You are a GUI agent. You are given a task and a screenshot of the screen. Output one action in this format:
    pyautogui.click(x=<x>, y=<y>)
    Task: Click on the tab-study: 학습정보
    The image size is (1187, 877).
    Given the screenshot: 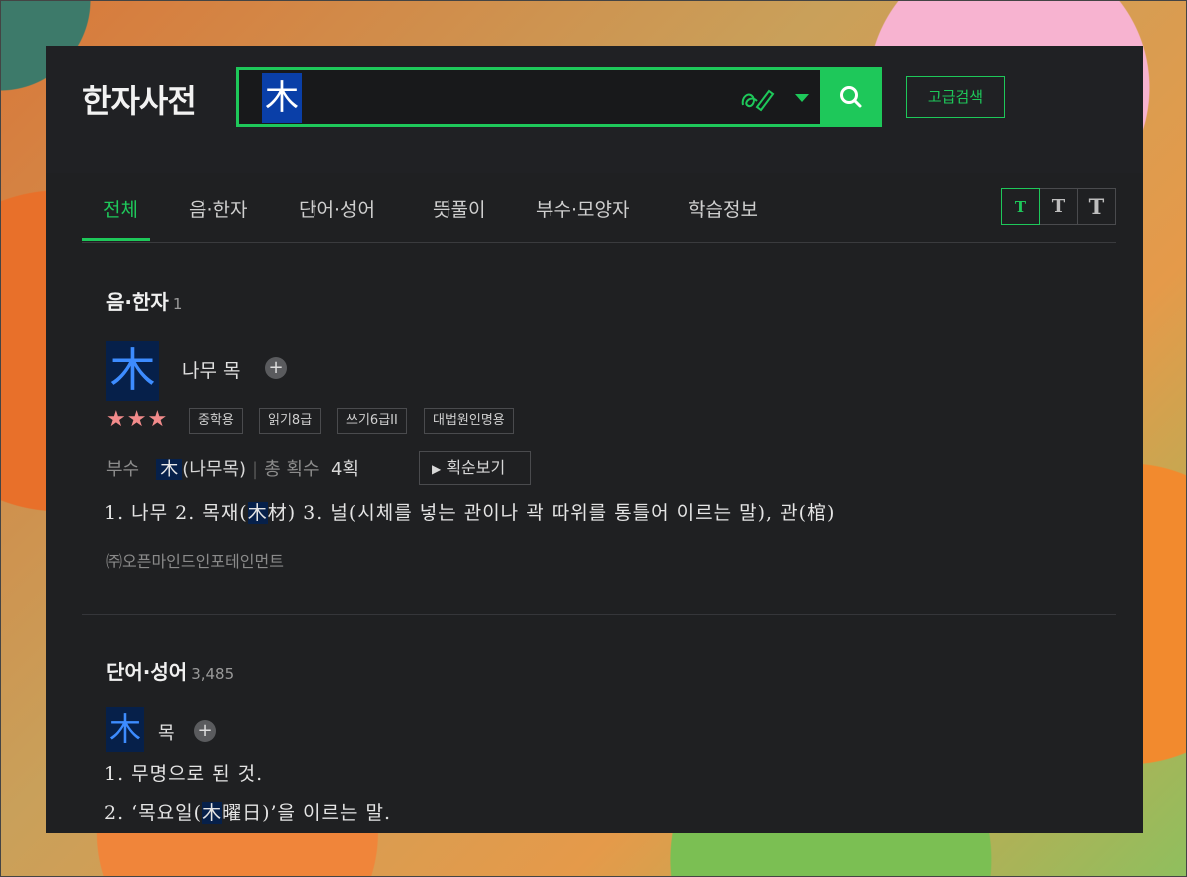 What is the action you would take?
    pyautogui.click(x=723, y=208)
    